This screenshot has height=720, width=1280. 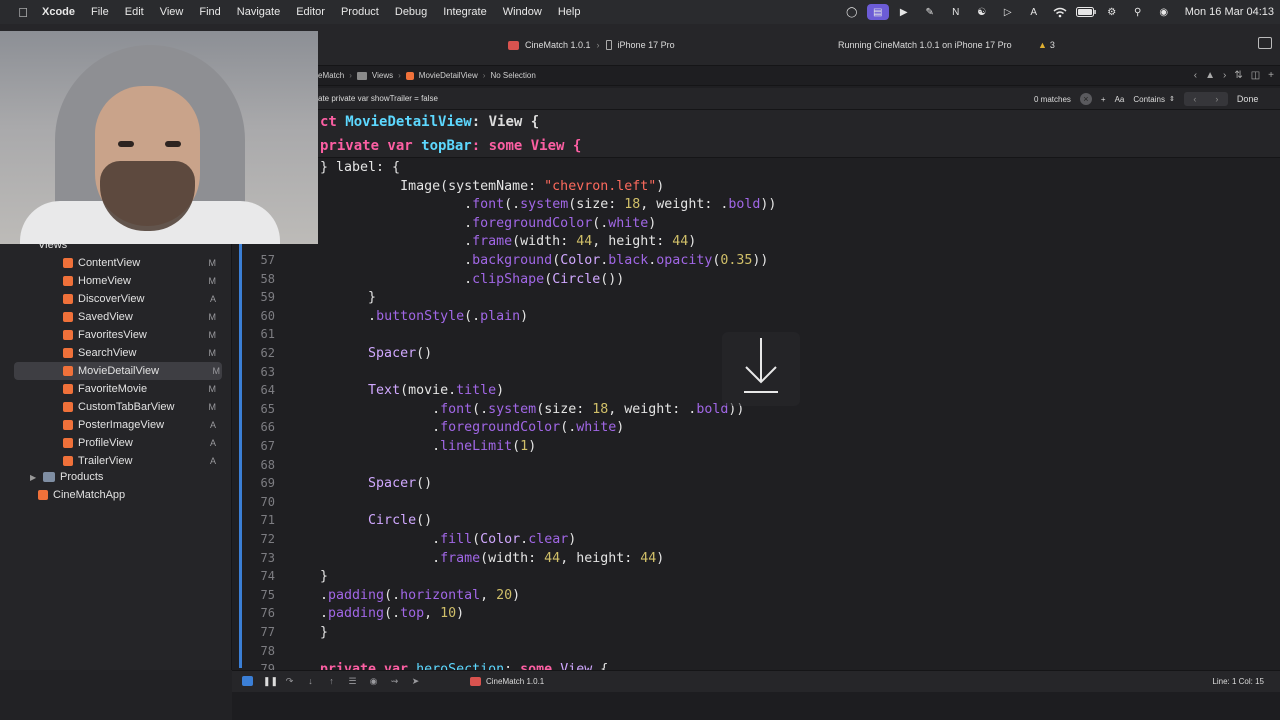 What do you see at coordinates (209, 12) in the screenshot?
I see `menu-find: Find` at bounding box center [209, 12].